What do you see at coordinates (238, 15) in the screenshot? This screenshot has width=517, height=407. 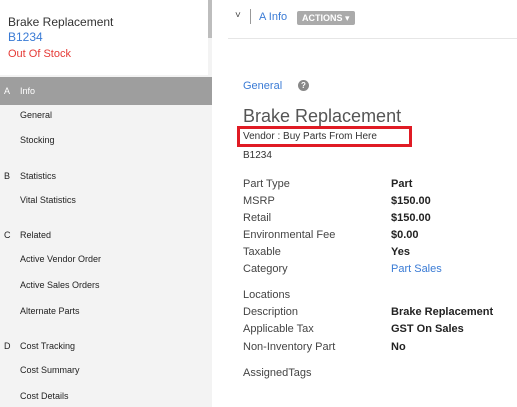 I see `collapse-chevron-icon: ˅` at bounding box center [238, 15].